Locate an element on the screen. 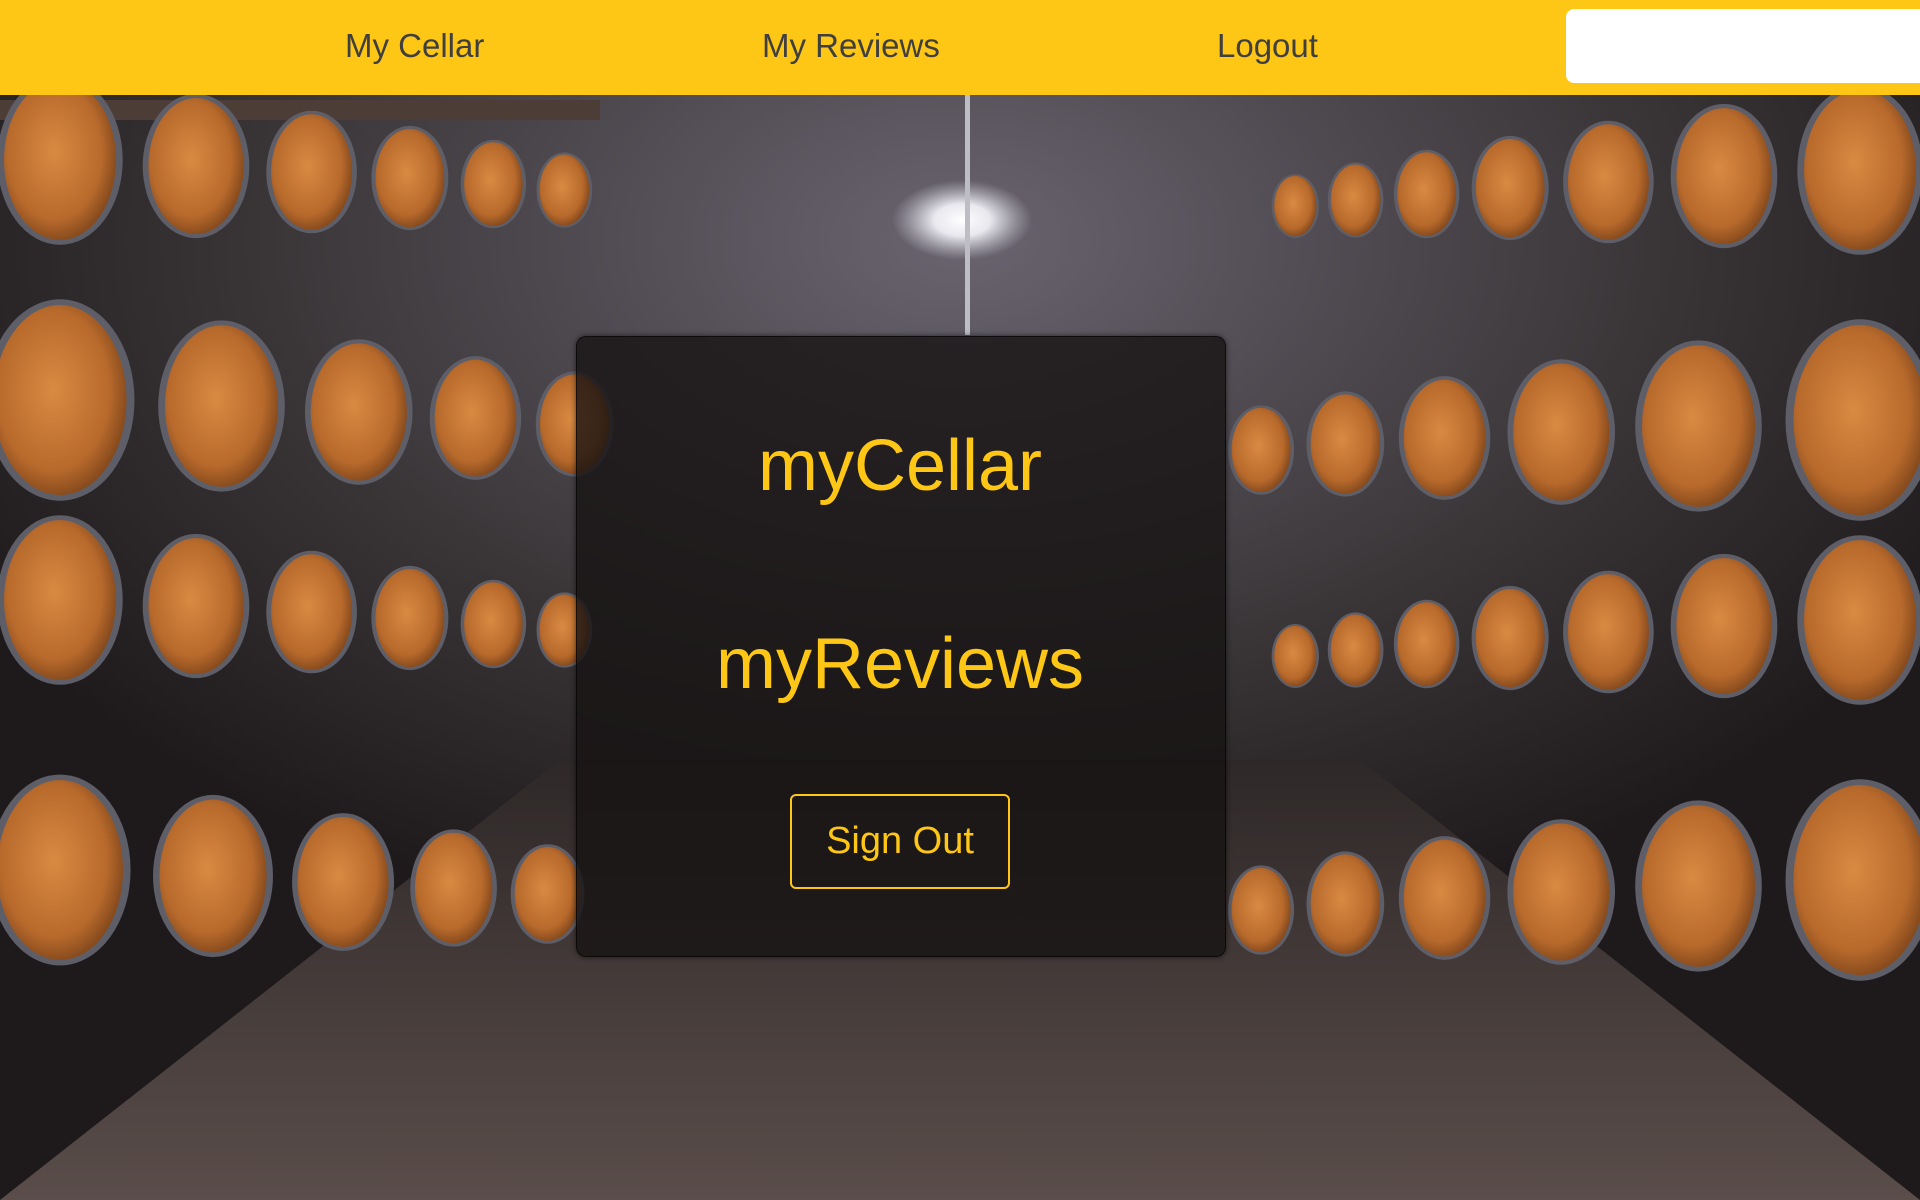  nav-link-logout: Logout is located at coordinates (1267, 46).